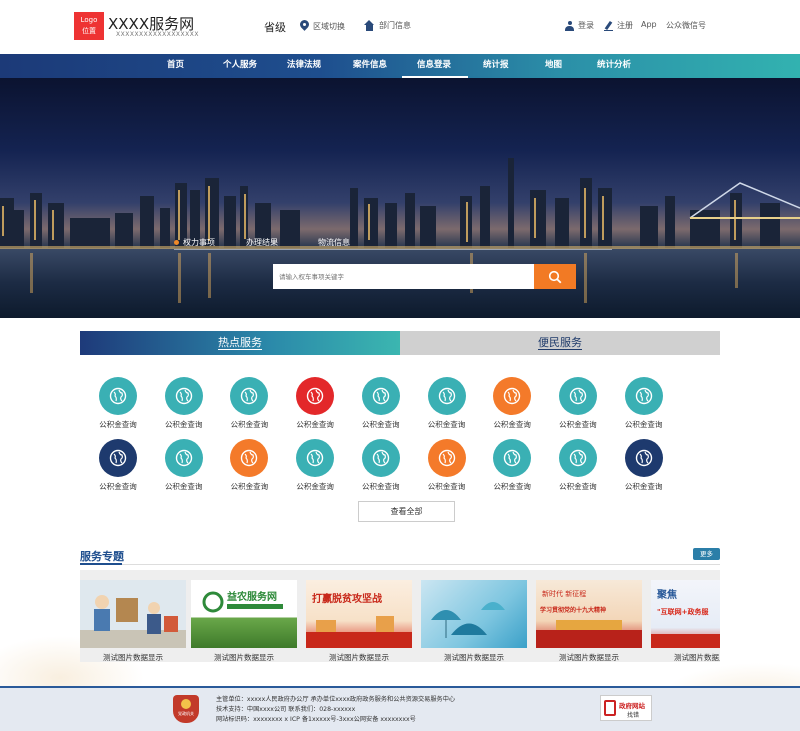 The width and height of the screenshot is (800, 731). What do you see at coordinates (435, 66) in the screenshot?
I see `nav-item-info-login: 信息登录` at bounding box center [435, 66].